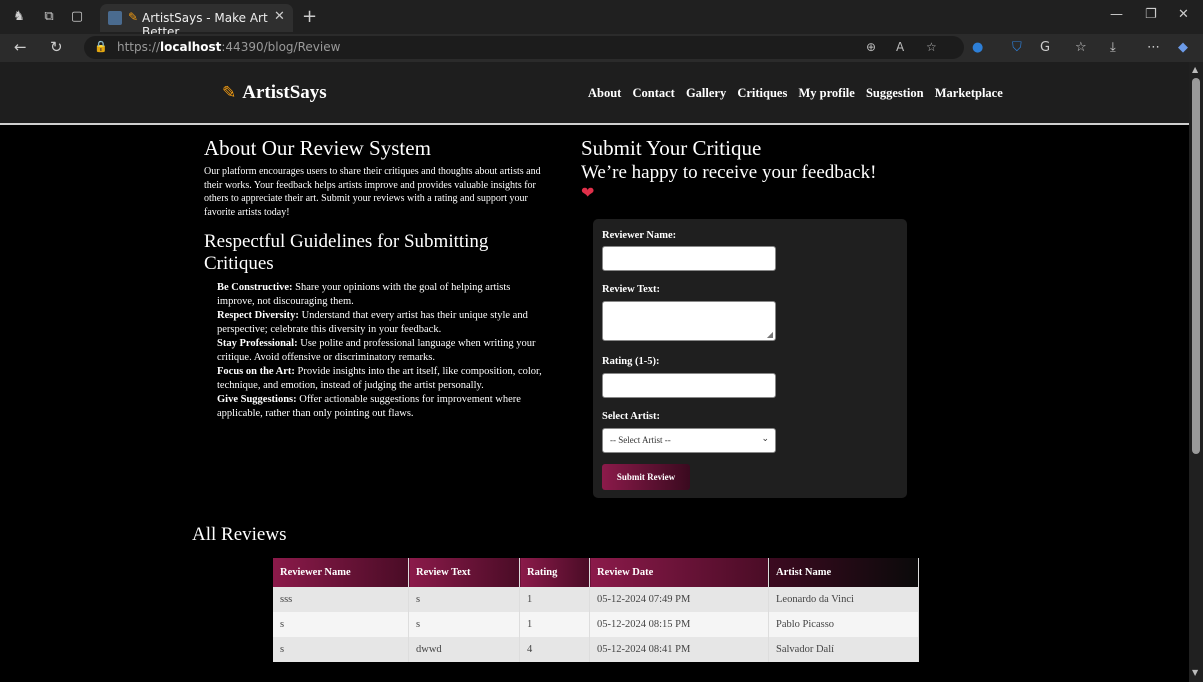 The image size is (1203, 682). What do you see at coordinates (196, 21) in the screenshot?
I see `browser-tab: ✎ ArtistSays - Make Art Better ✕` at bounding box center [196, 21].